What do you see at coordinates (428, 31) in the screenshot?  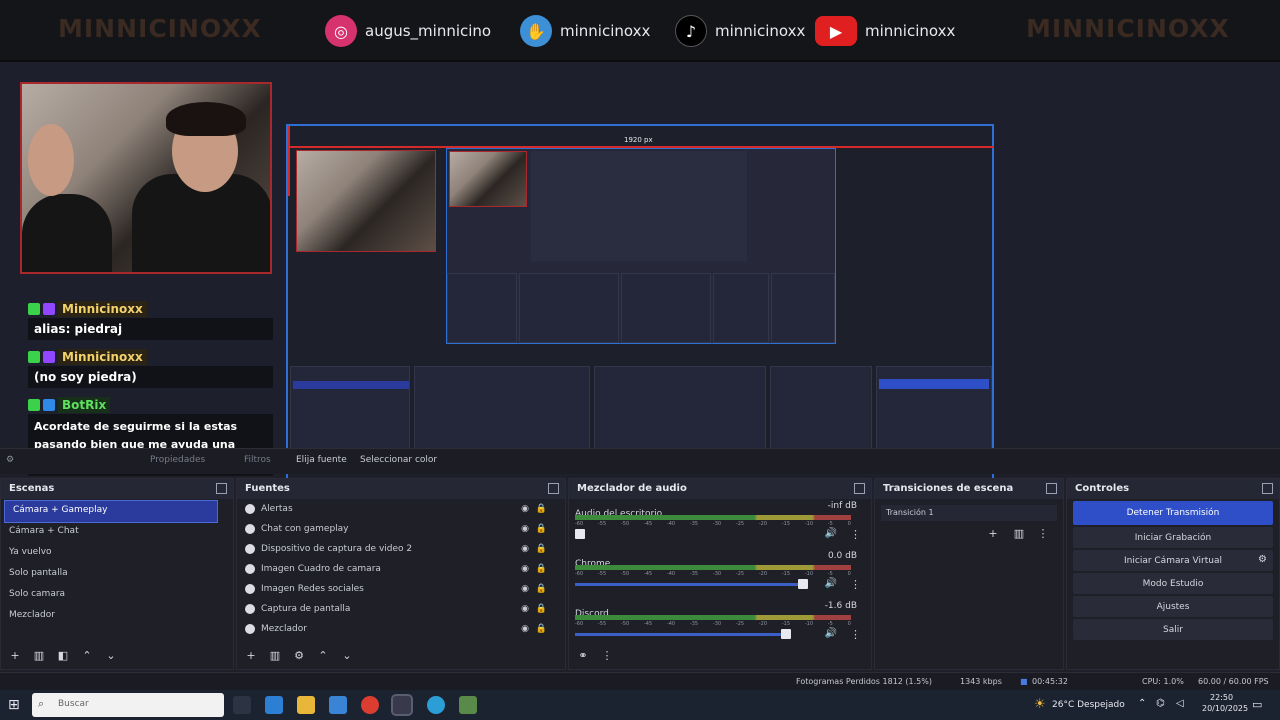 I see `social-handle: augus_minnicino` at bounding box center [428, 31].